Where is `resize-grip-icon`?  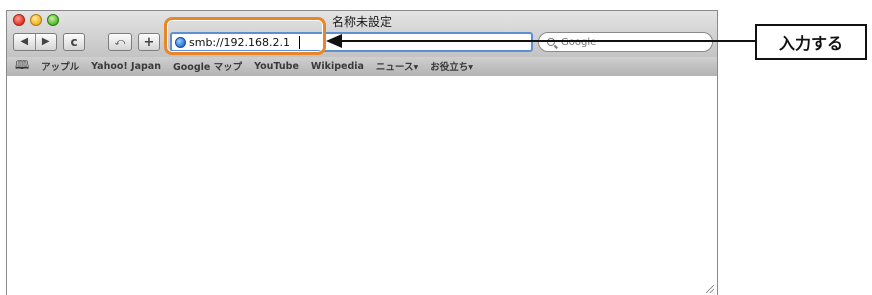 resize-grip-icon is located at coordinates (710, 289).